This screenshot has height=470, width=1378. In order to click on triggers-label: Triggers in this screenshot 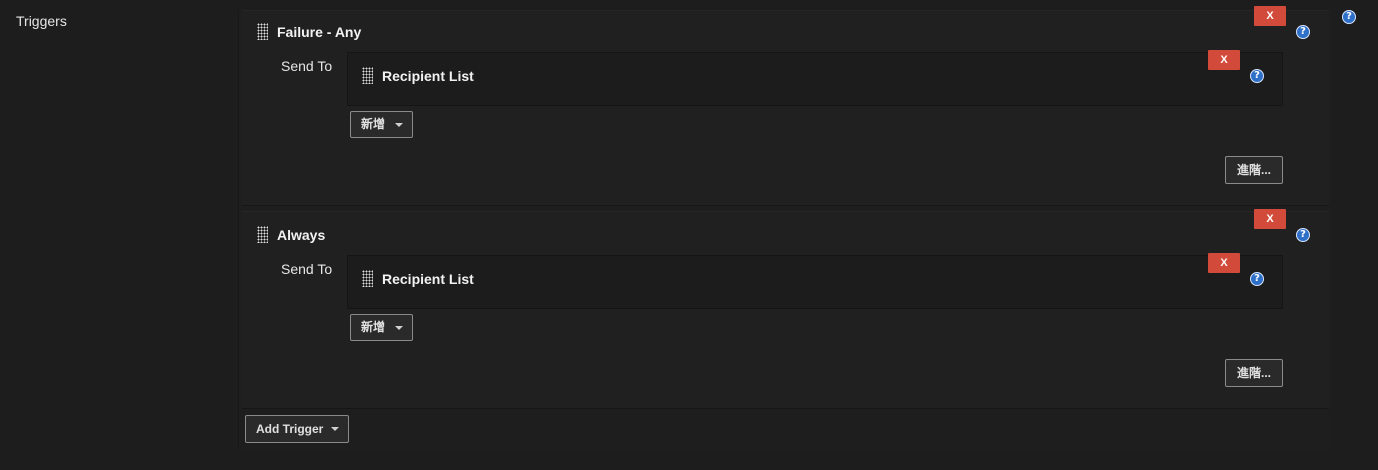, I will do `click(41, 21)`.